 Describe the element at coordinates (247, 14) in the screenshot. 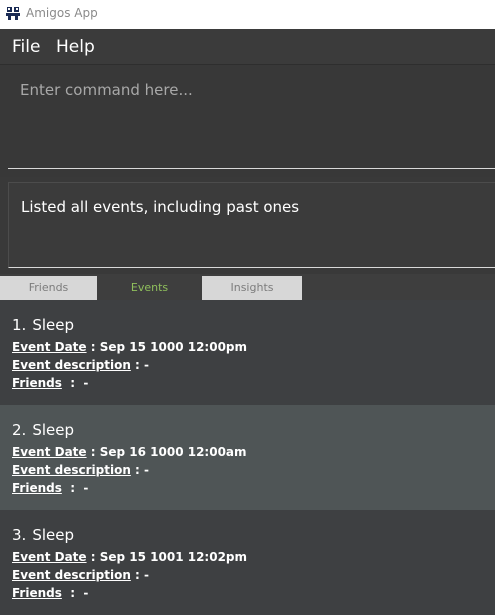

I see `title-bar: Amigos App` at that location.